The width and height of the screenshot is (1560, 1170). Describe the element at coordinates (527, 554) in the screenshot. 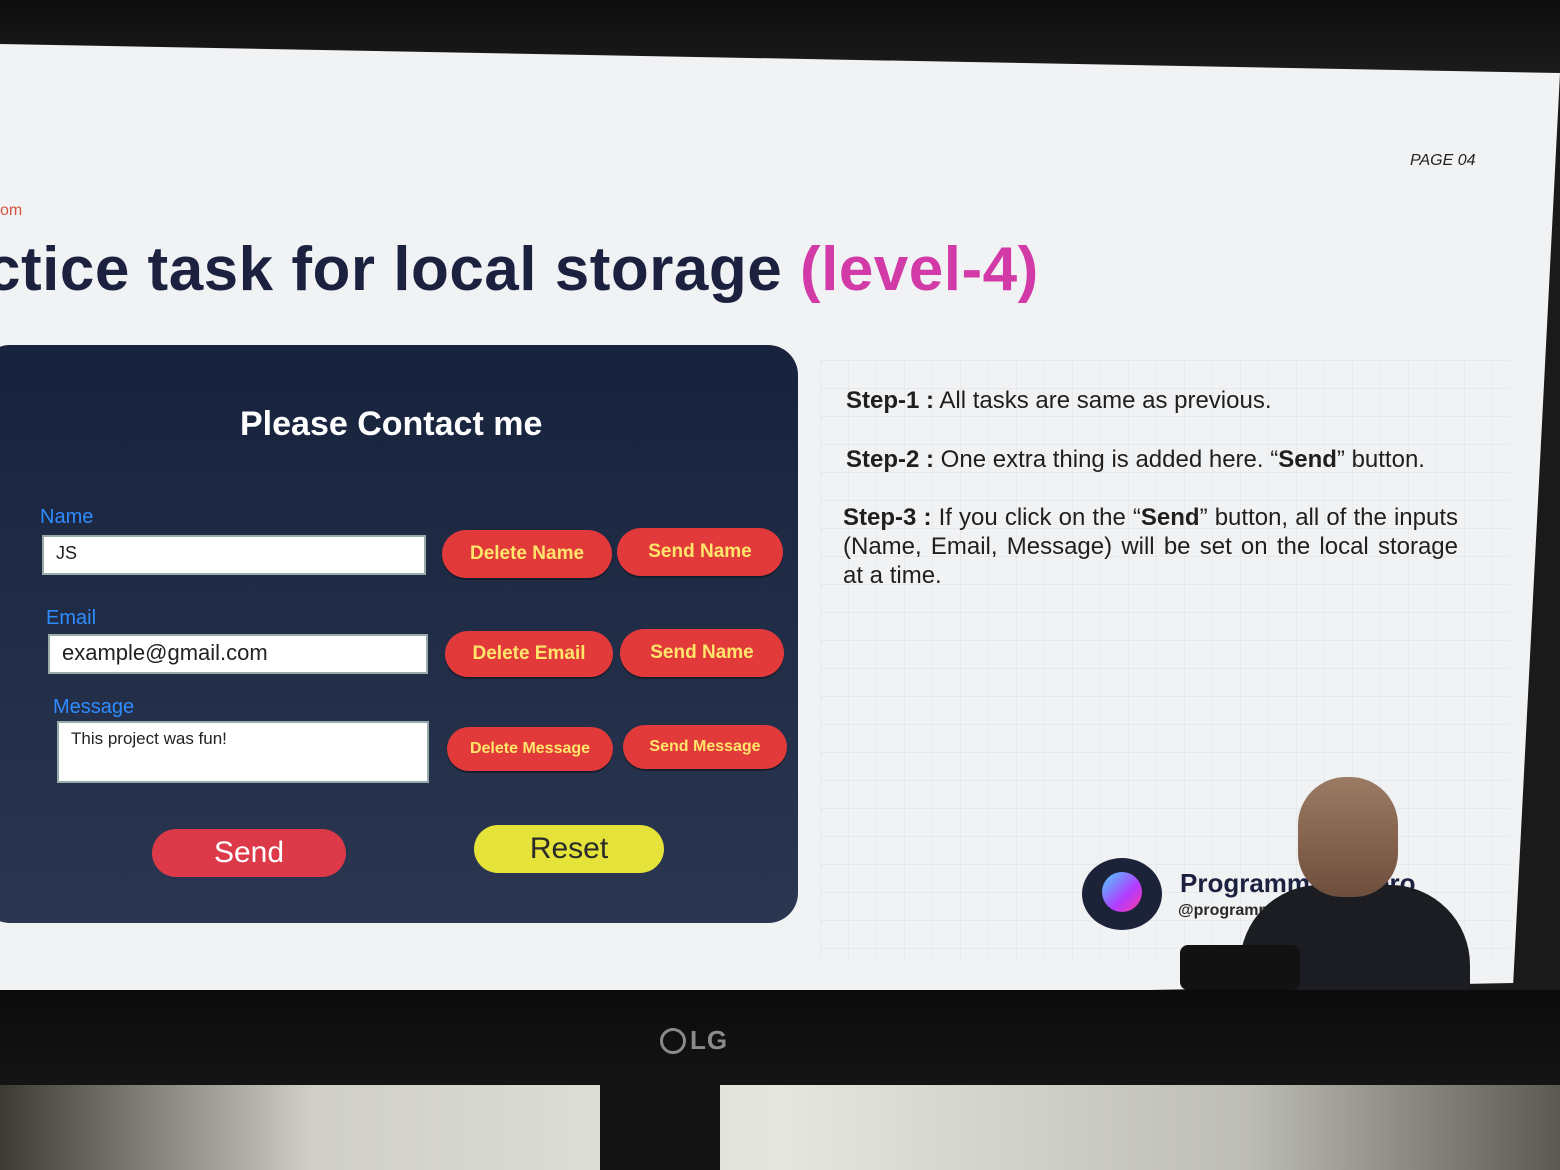

I see `delete-name-button: Delete Name` at that location.